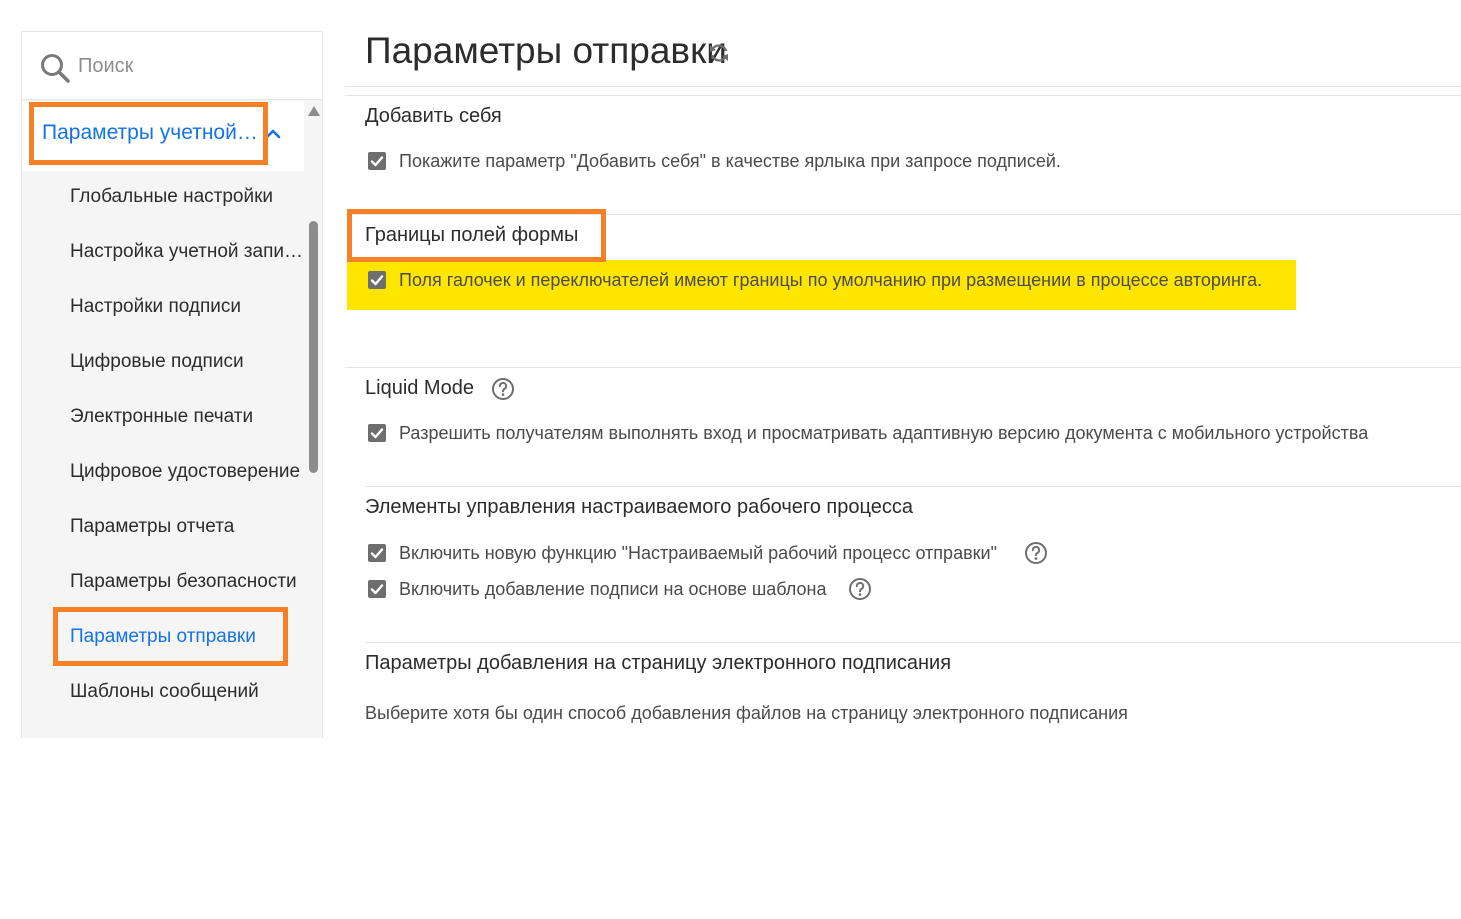  What do you see at coordinates (377, 161) in the screenshot?
I see `add-self-checkbox` at bounding box center [377, 161].